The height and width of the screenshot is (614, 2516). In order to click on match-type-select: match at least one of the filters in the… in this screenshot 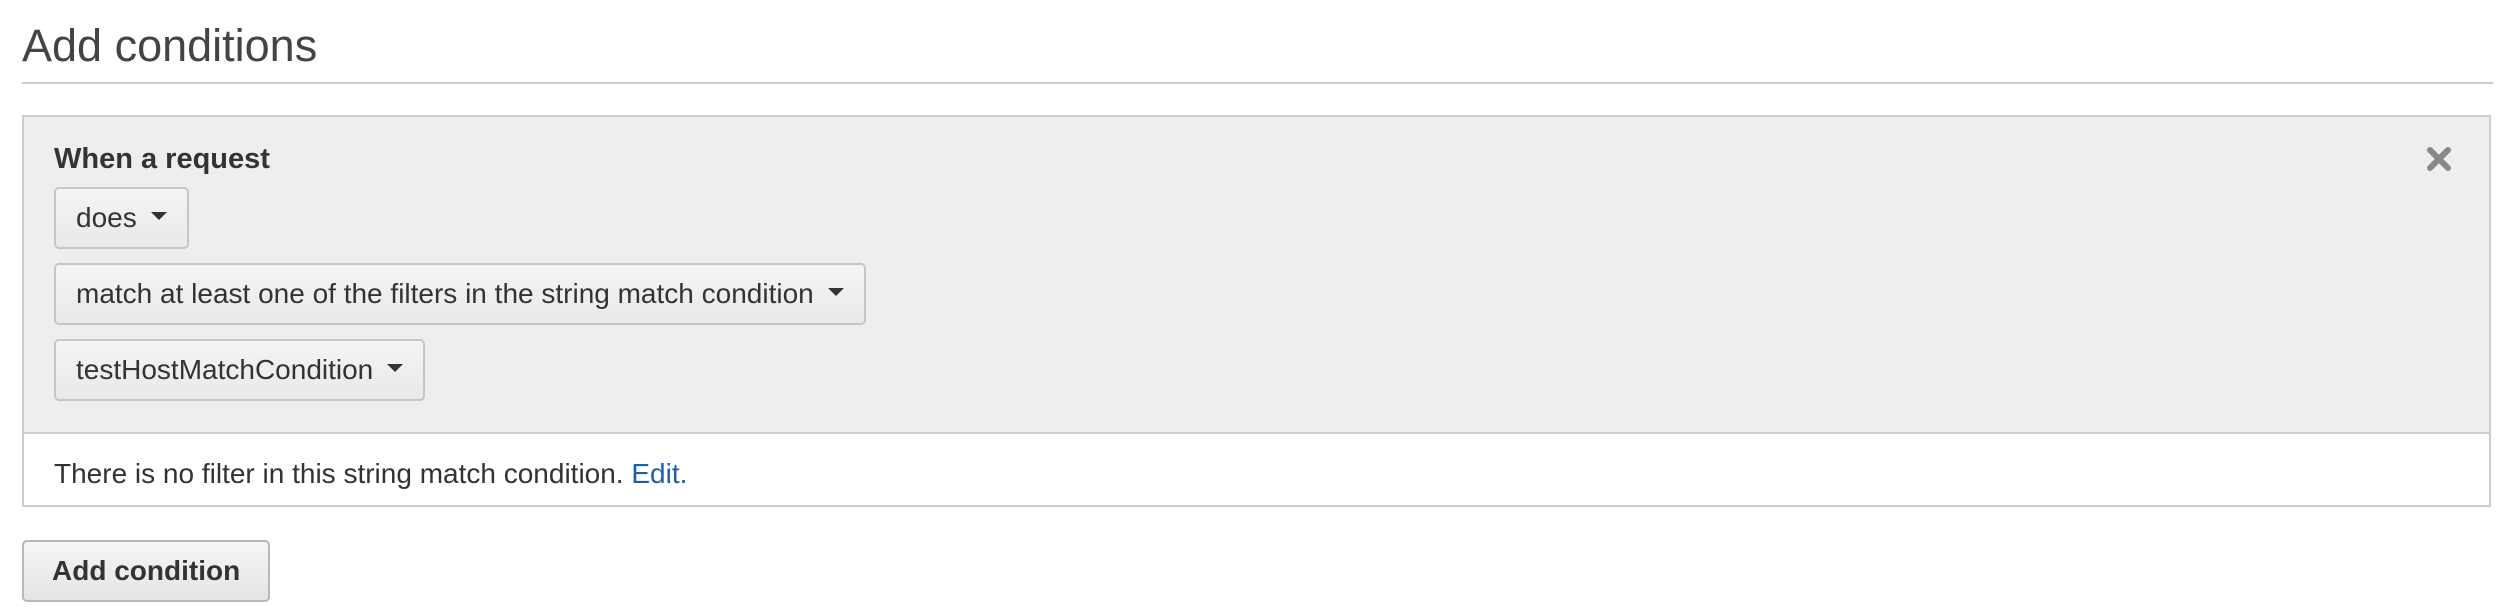, I will do `click(460, 294)`.